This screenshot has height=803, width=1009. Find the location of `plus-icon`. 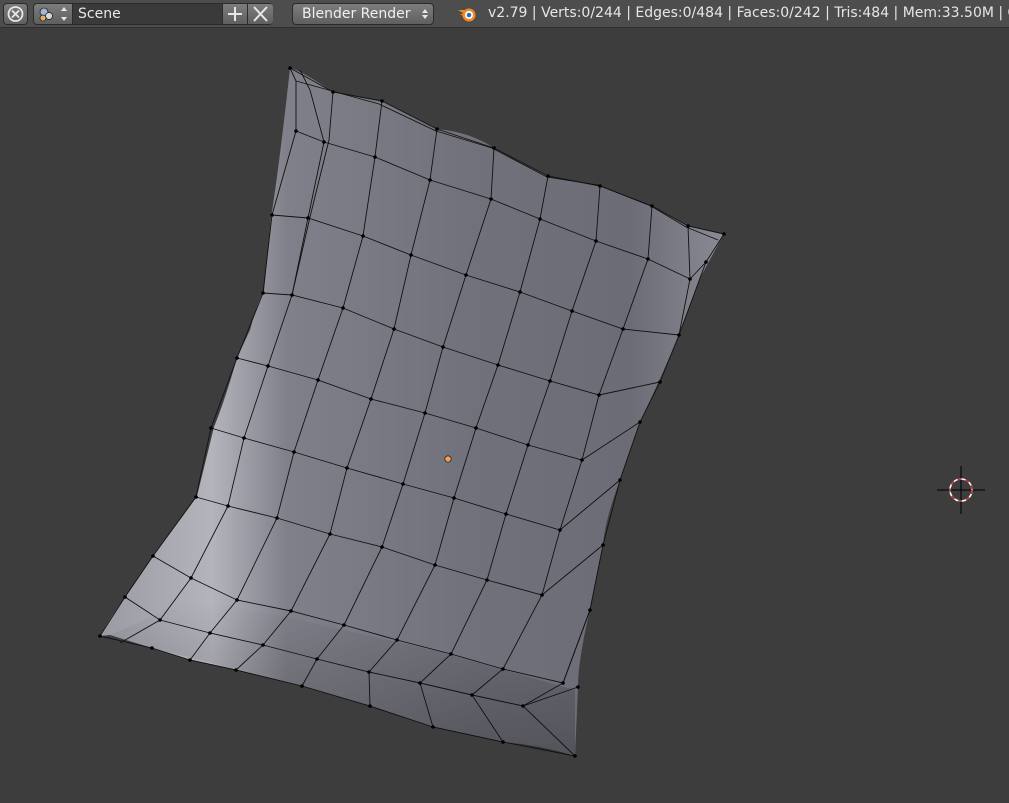

plus-icon is located at coordinates (235, 14).